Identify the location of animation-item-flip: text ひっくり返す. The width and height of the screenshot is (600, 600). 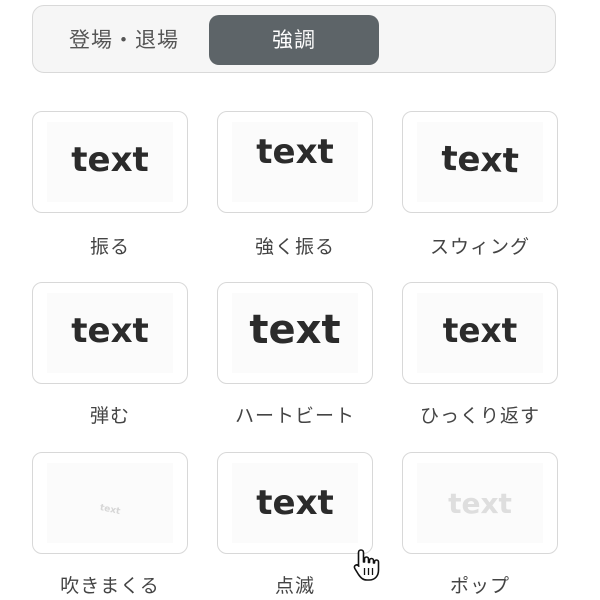
(482, 354).